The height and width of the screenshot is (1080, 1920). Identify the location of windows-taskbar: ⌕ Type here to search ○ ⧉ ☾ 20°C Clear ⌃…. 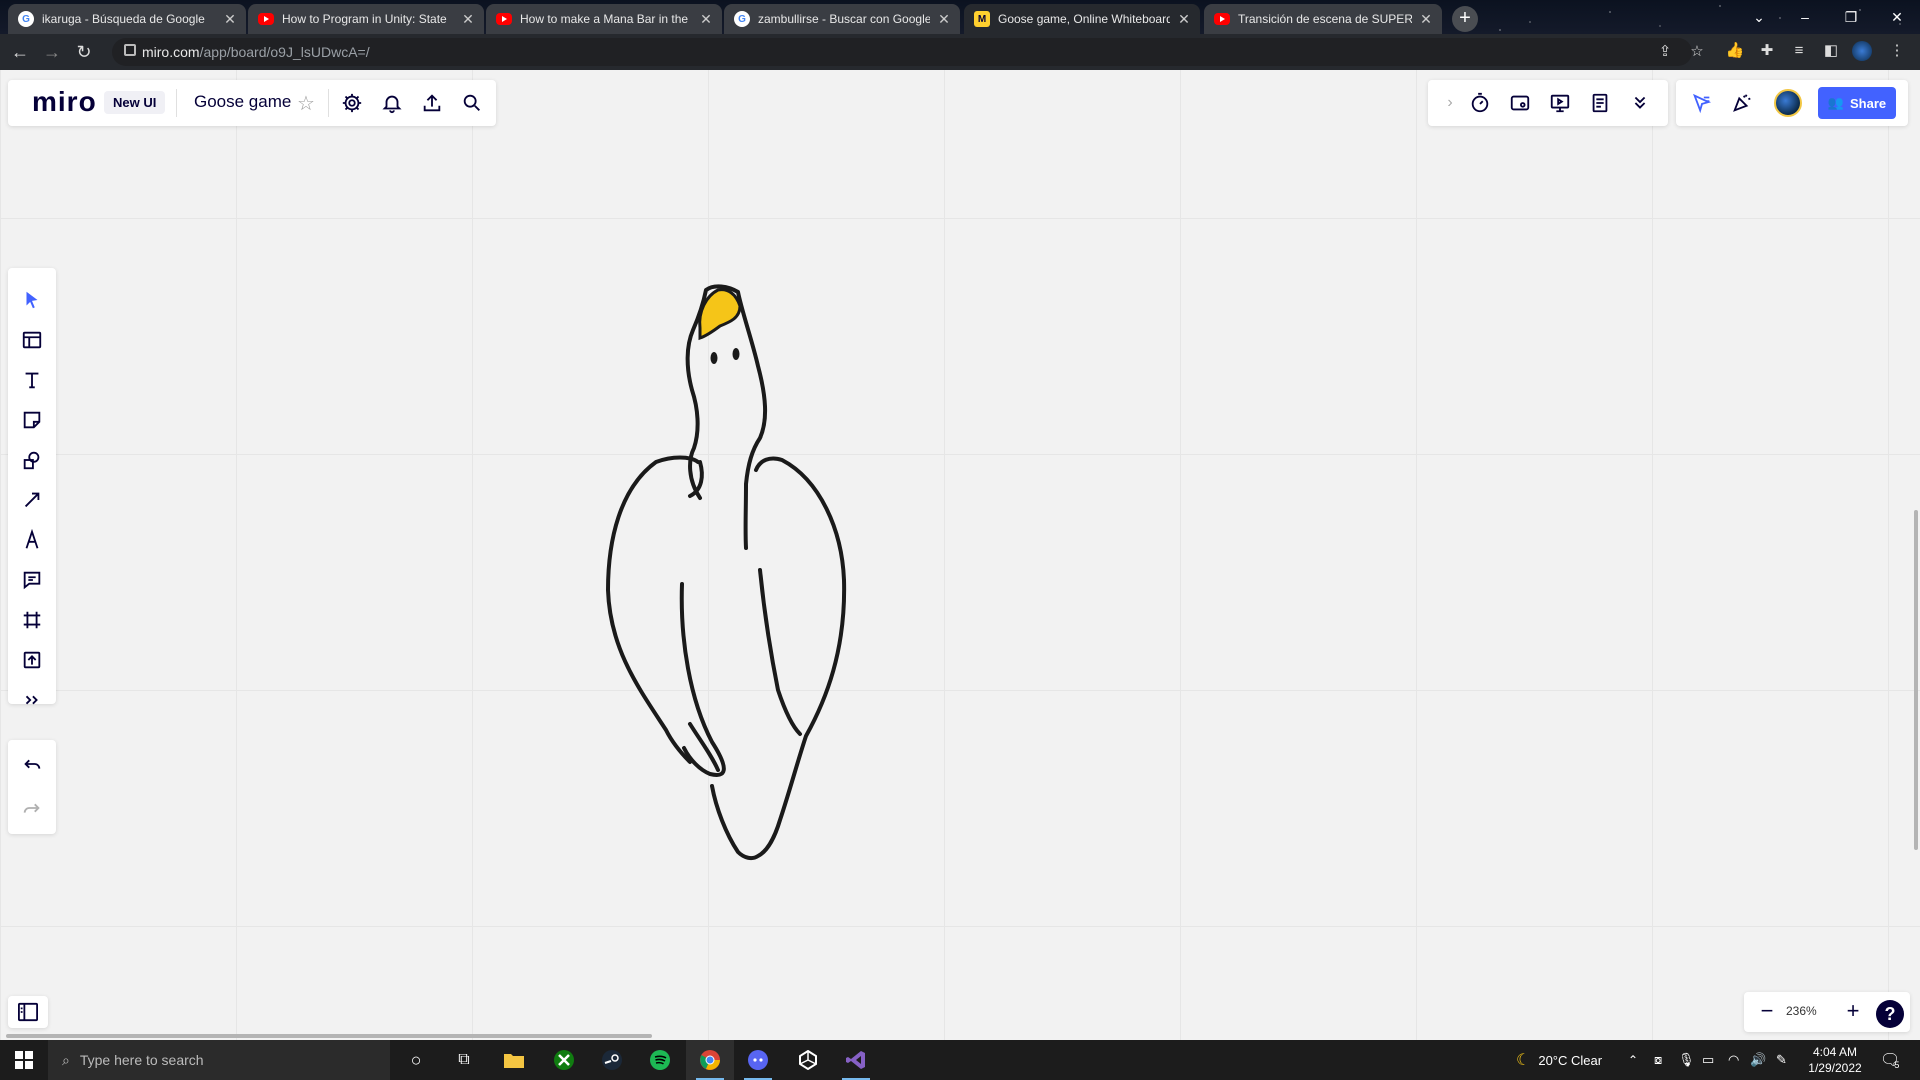
(960, 1060).